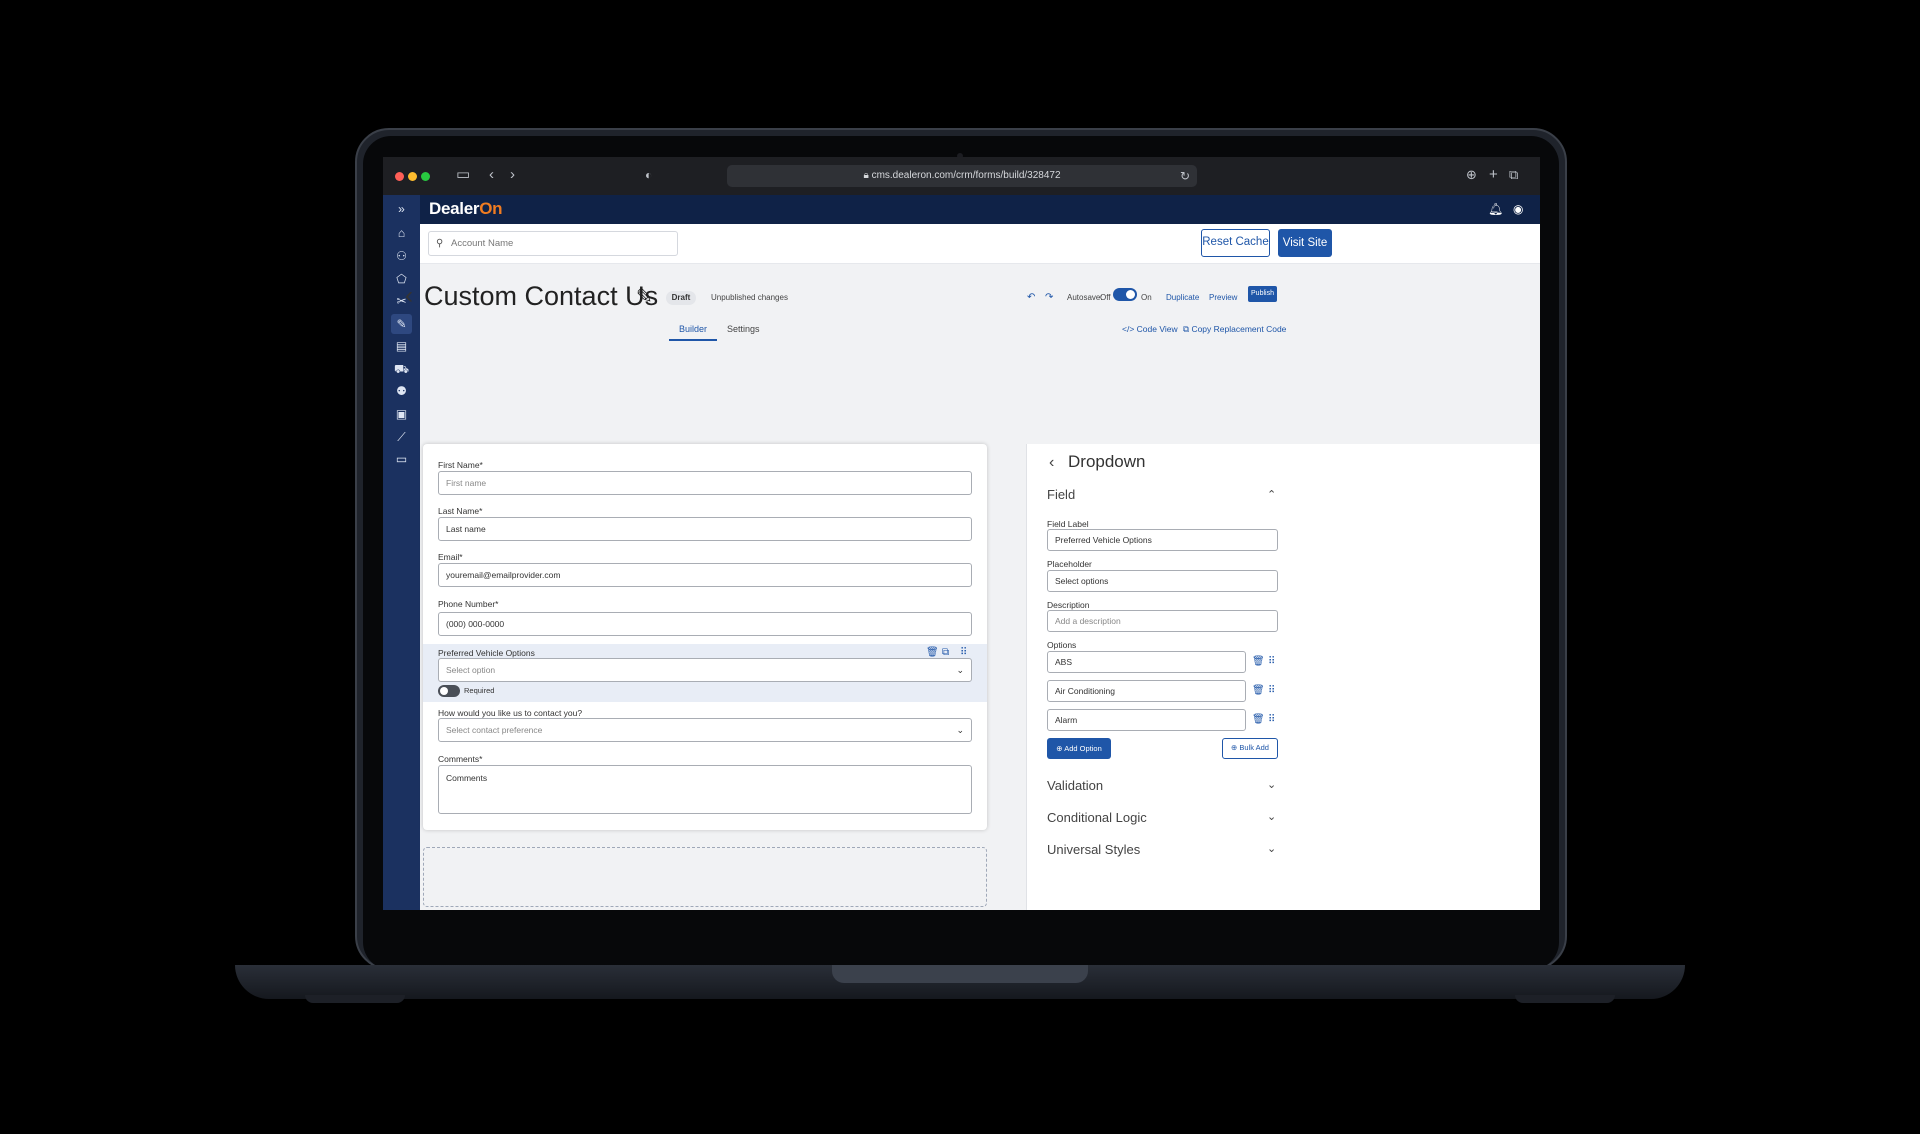 The image size is (1920, 1134). What do you see at coordinates (401, 391) in the screenshot?
I see `users-icon: ⚉` at bounding box center [401, 391].